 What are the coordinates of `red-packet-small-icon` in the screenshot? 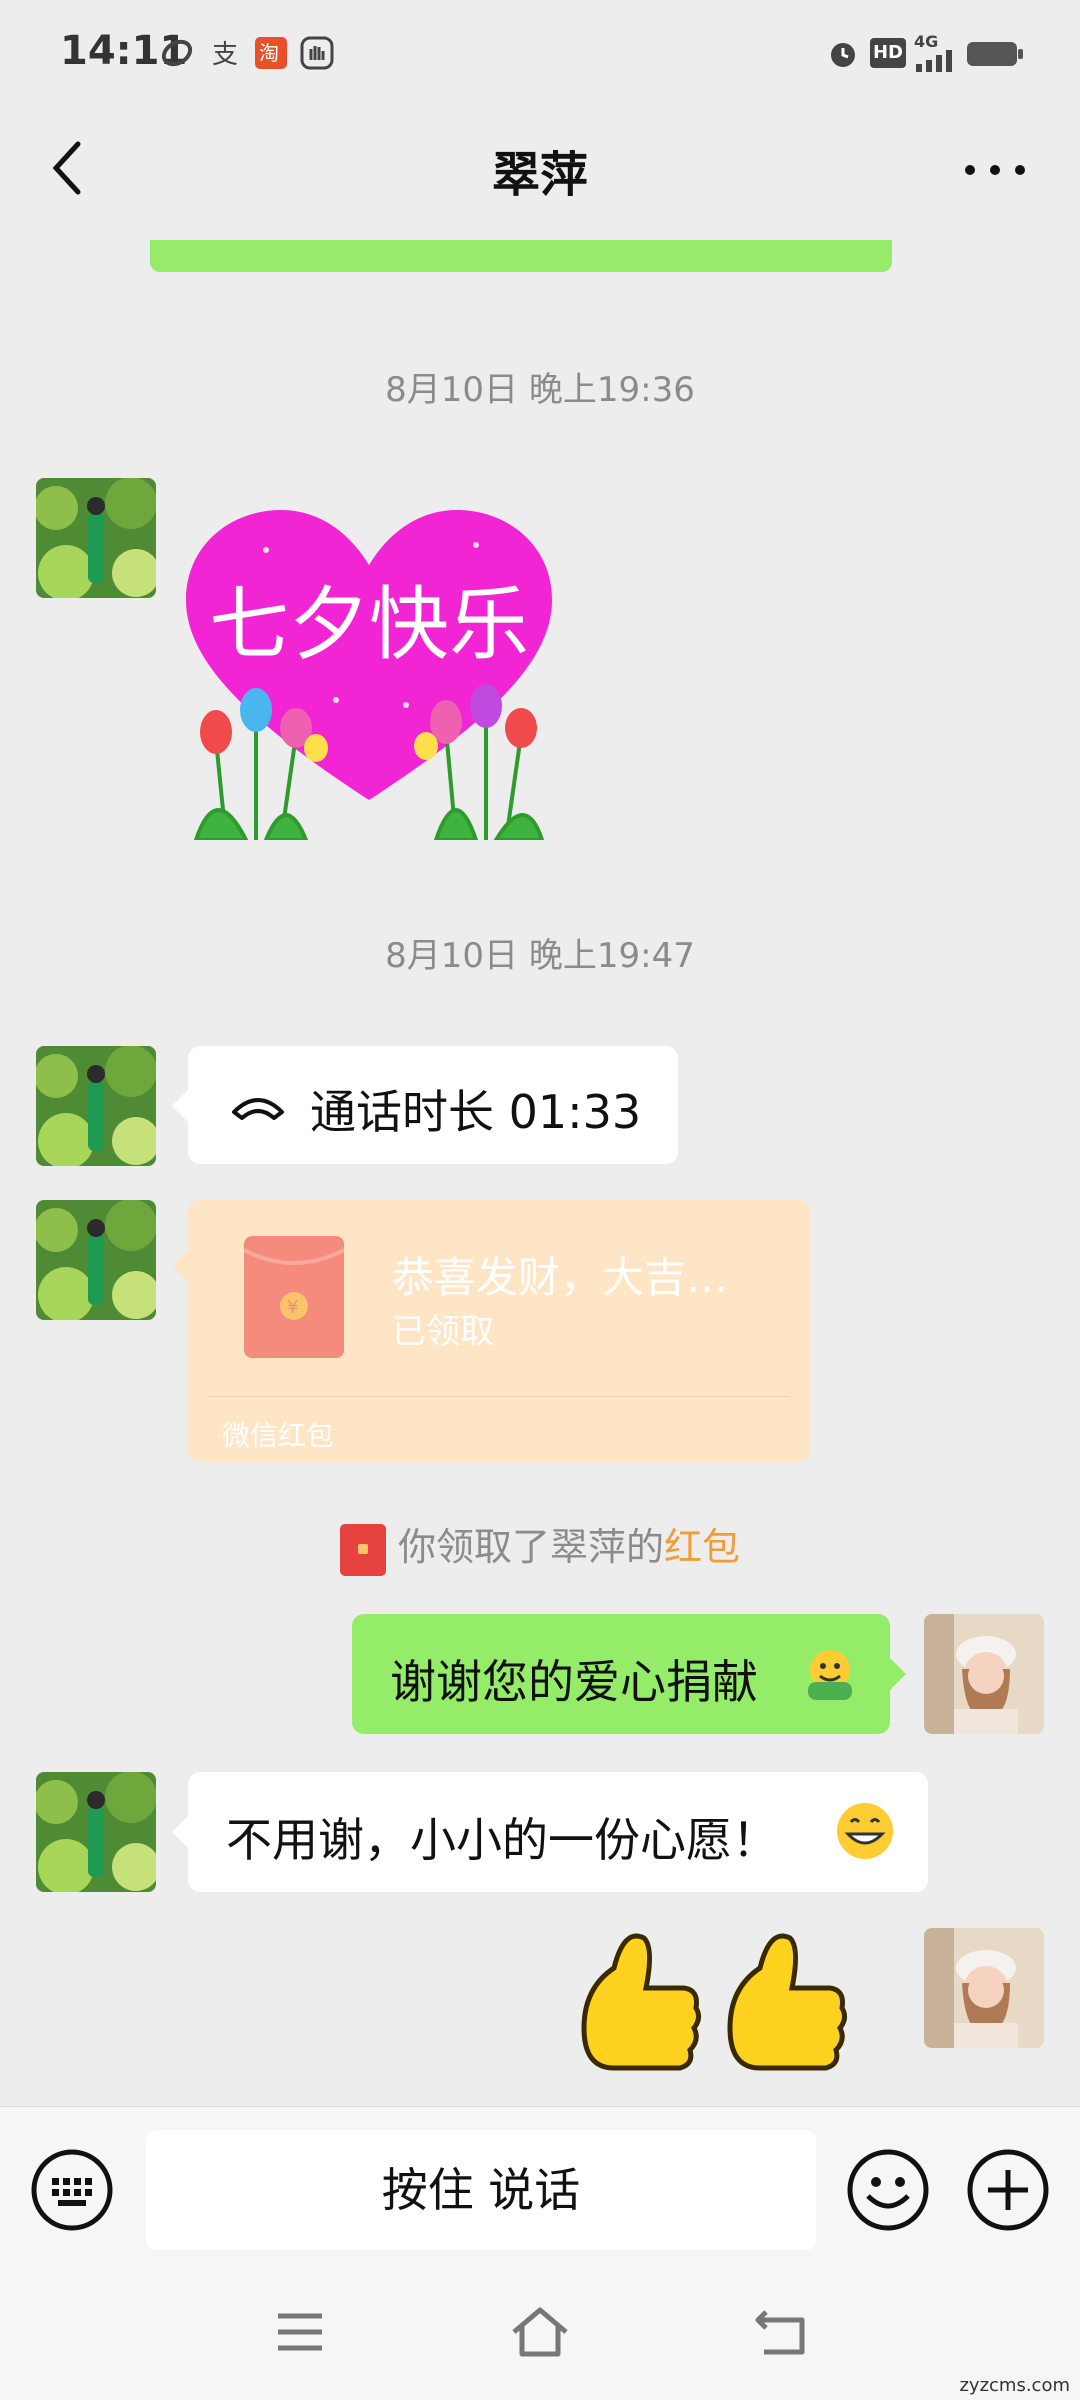 It's located at (362, 1549).